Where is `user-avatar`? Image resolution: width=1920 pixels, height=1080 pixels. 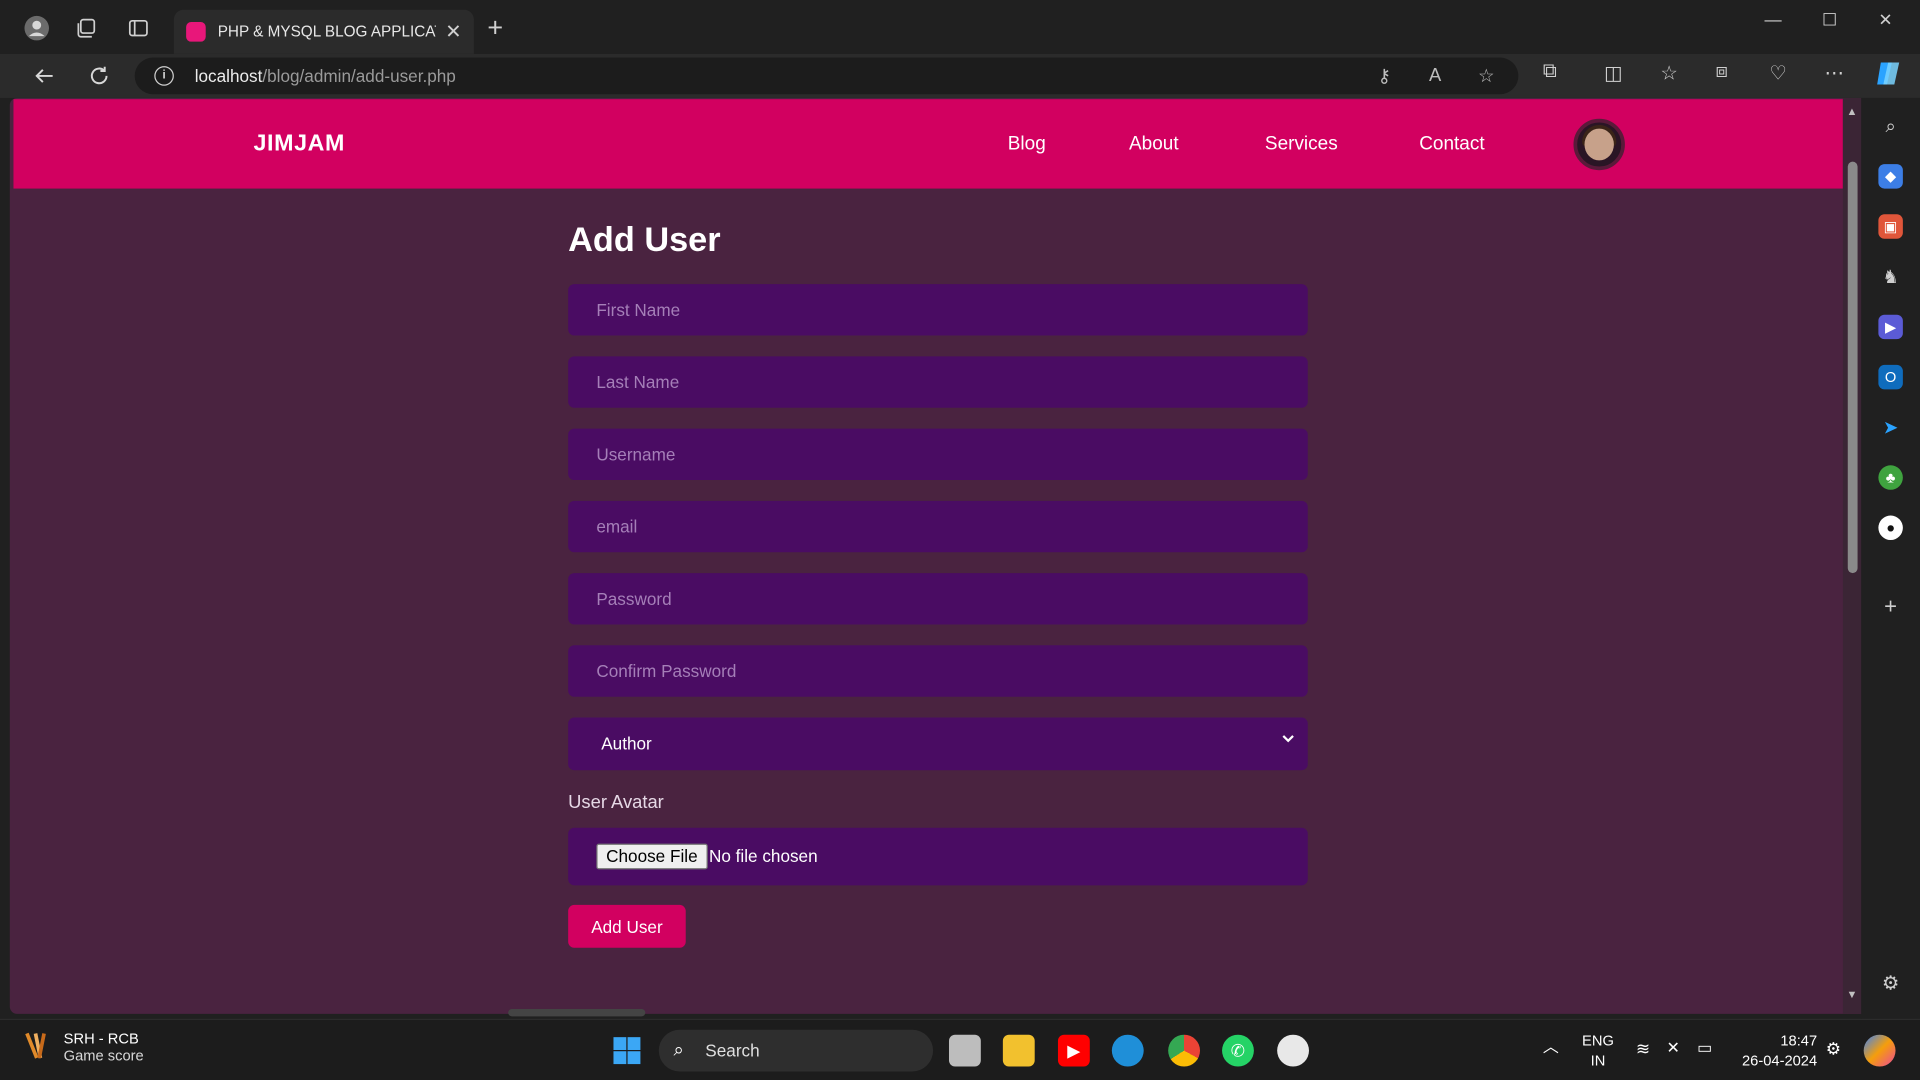 user-avatar is located at coordinates (1599, 144).